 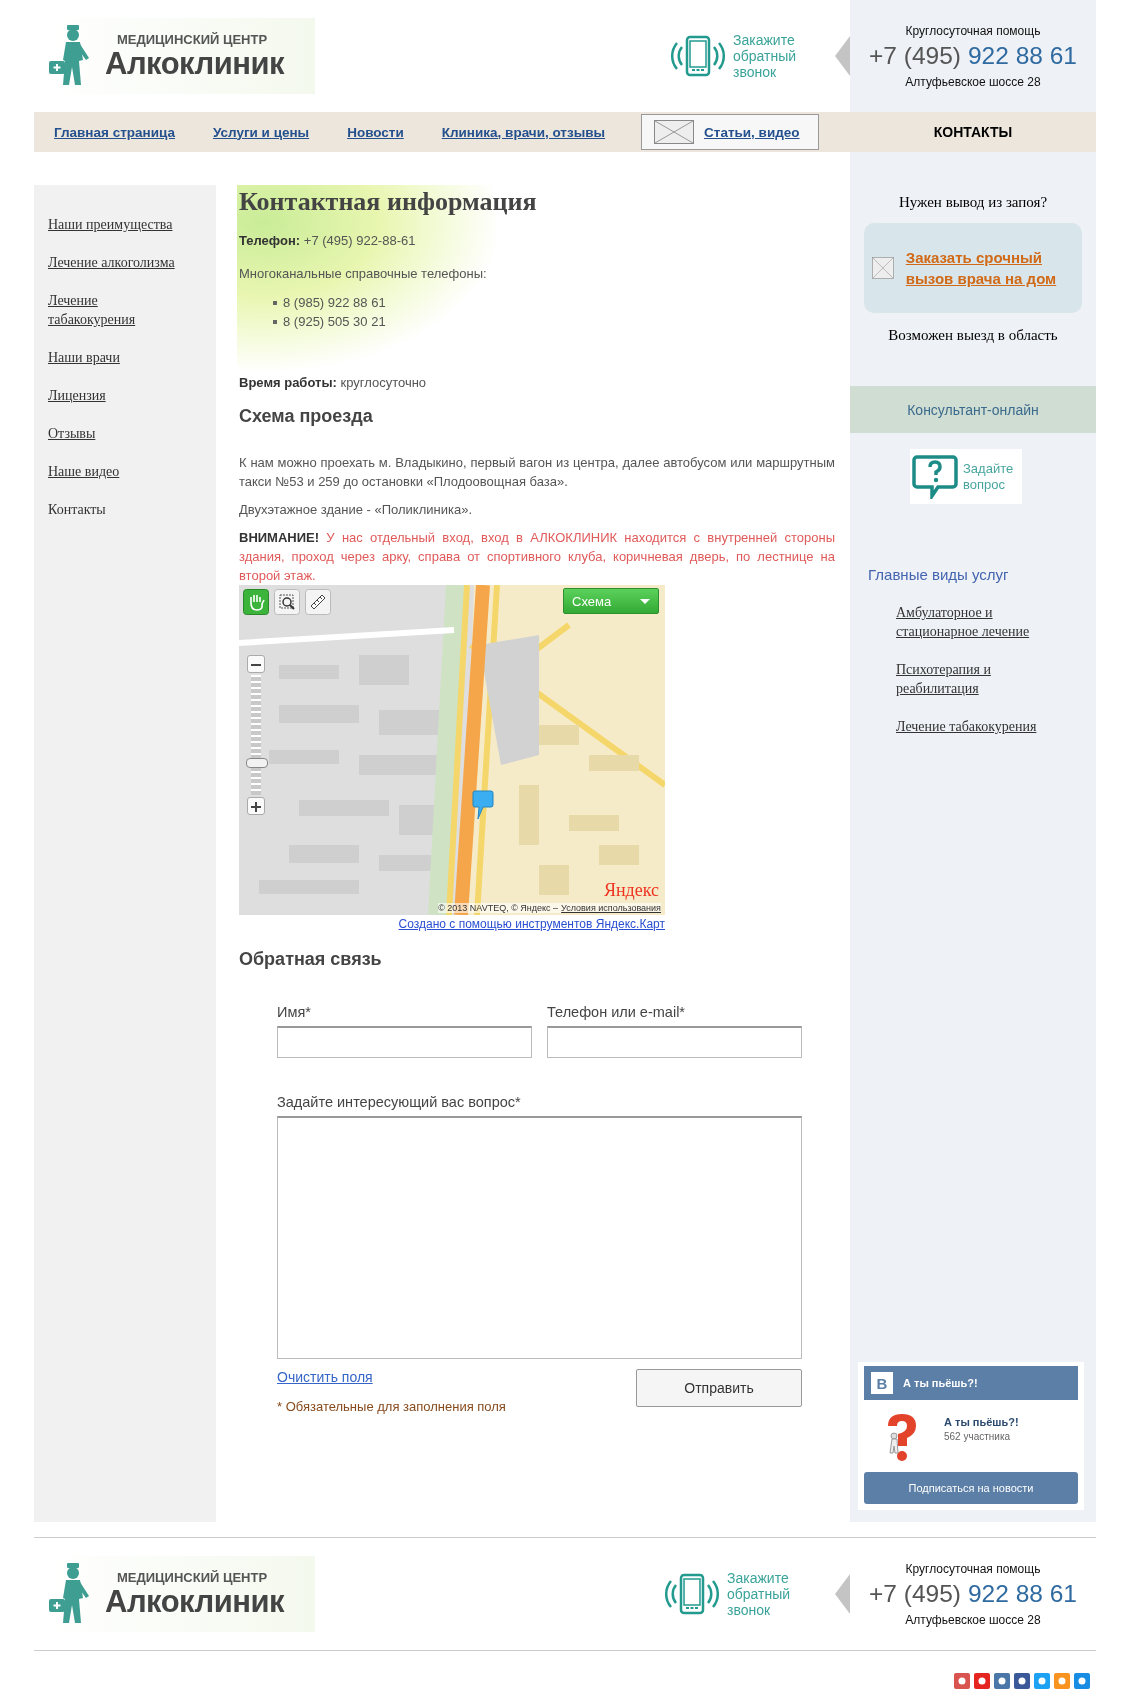 What do you see at coordinates (356, 510) in the screenshot?
I see `paragraph: Двухэтажное здание - «Поликлиника».` at bounding box center [356, 510].